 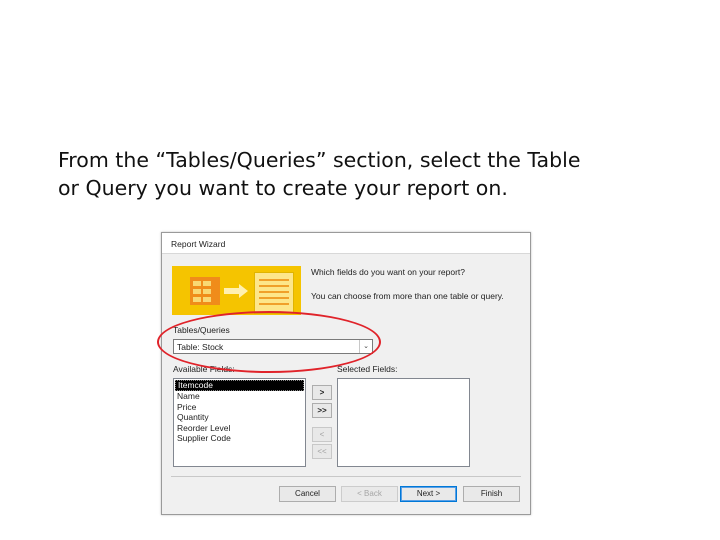 I want to click on selected-fields-list, so click(x=403, y=422).